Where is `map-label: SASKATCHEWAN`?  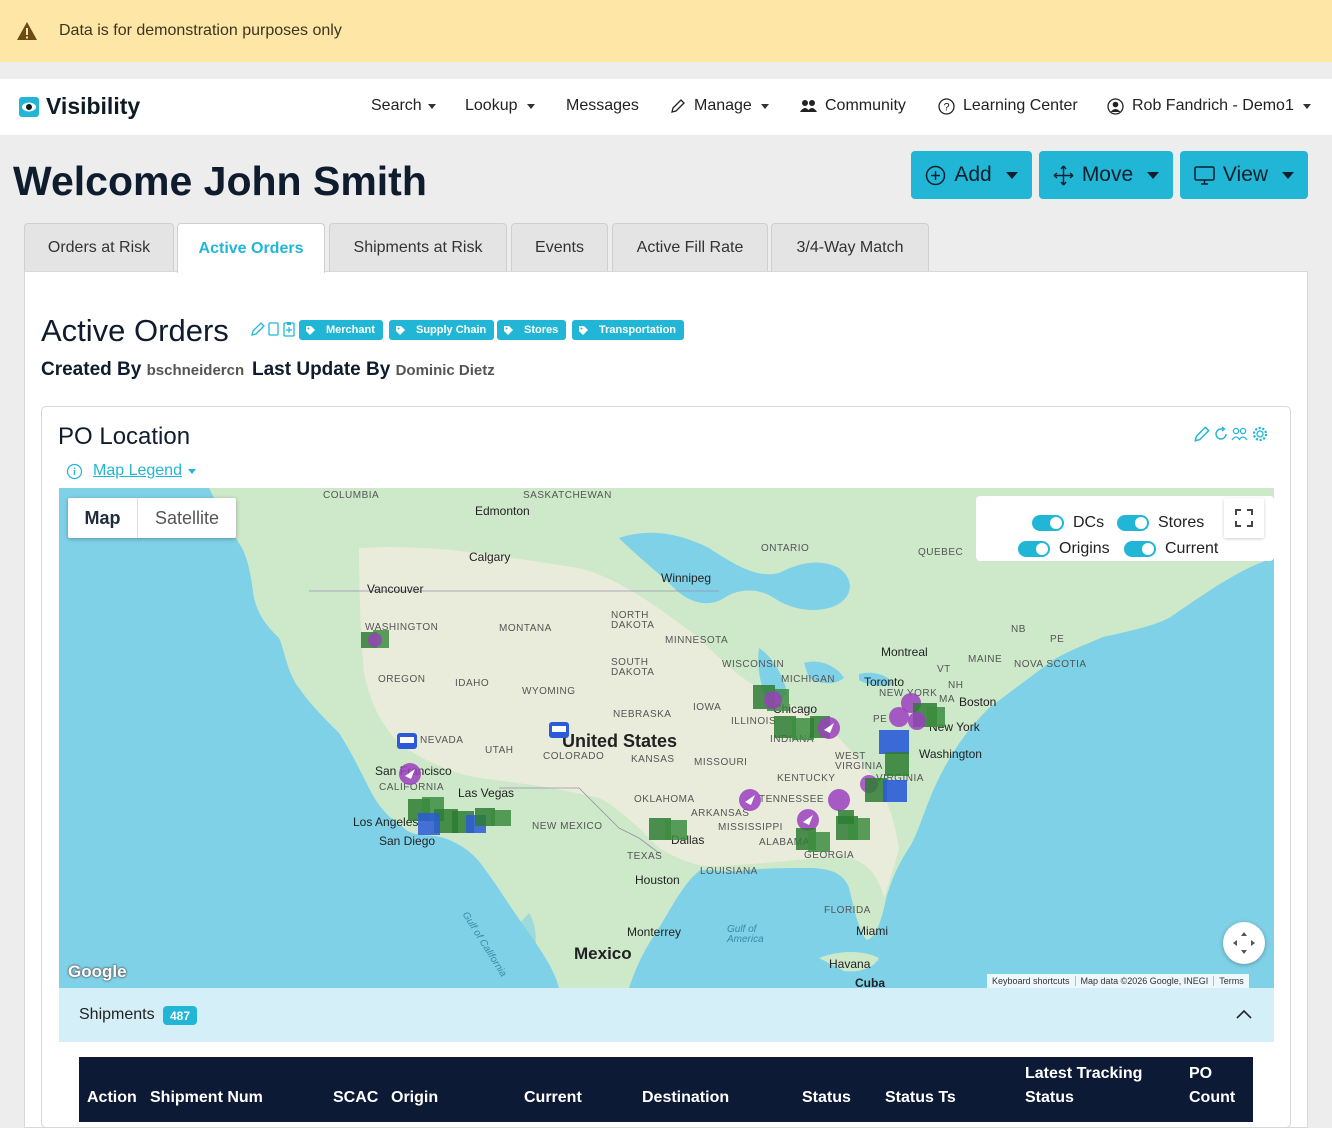
map-label: SASKATCHEWAN is located at coordinates (567, 495).